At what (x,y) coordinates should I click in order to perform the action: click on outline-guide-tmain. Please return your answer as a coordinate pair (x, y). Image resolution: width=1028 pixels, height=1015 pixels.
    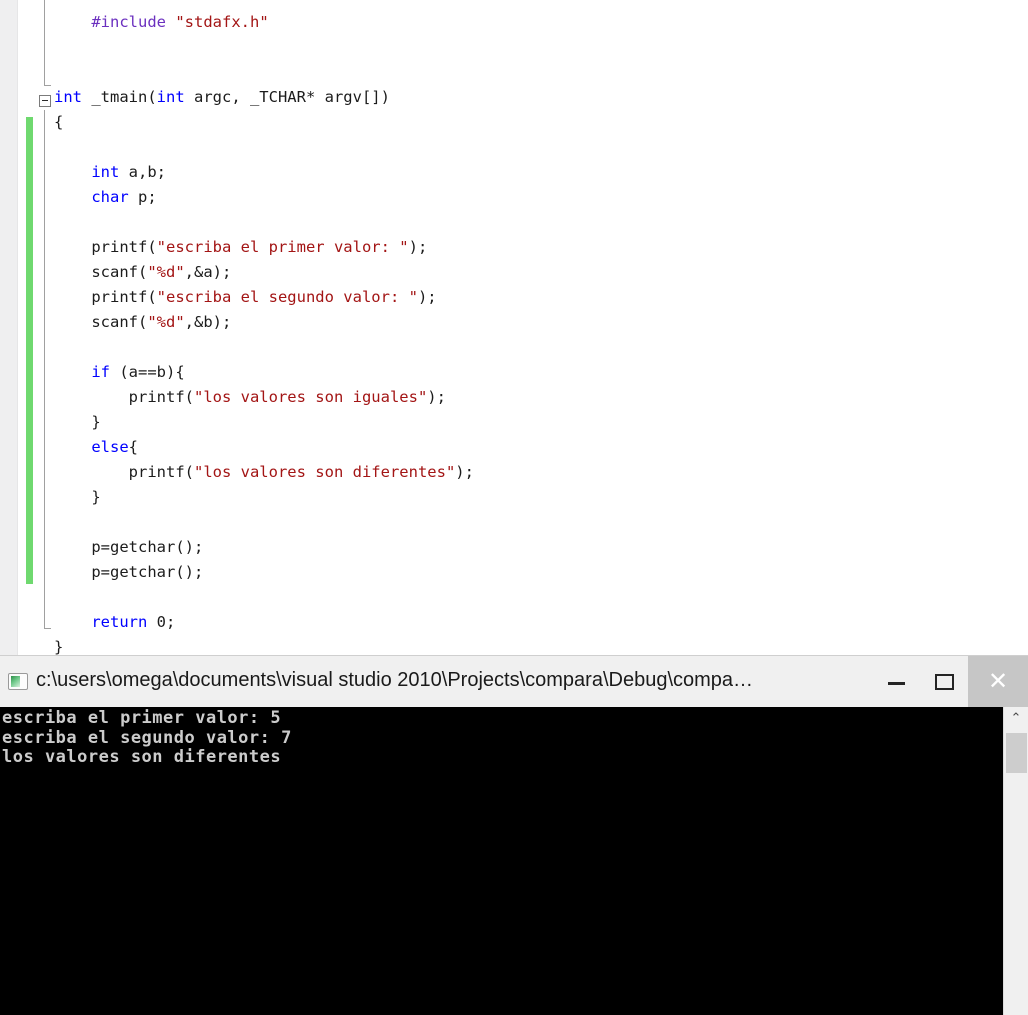
    Looking at the image, I should click on (44, 369).